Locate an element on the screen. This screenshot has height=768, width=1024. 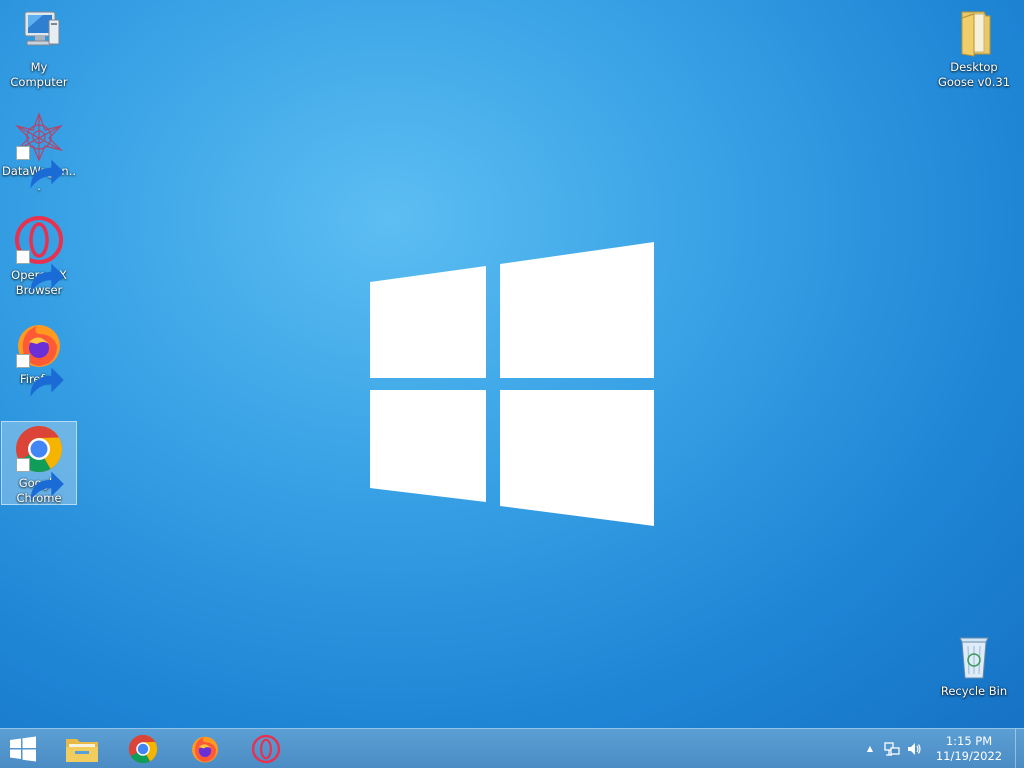
taskbar-chrome is located at coordinates (143, 748).